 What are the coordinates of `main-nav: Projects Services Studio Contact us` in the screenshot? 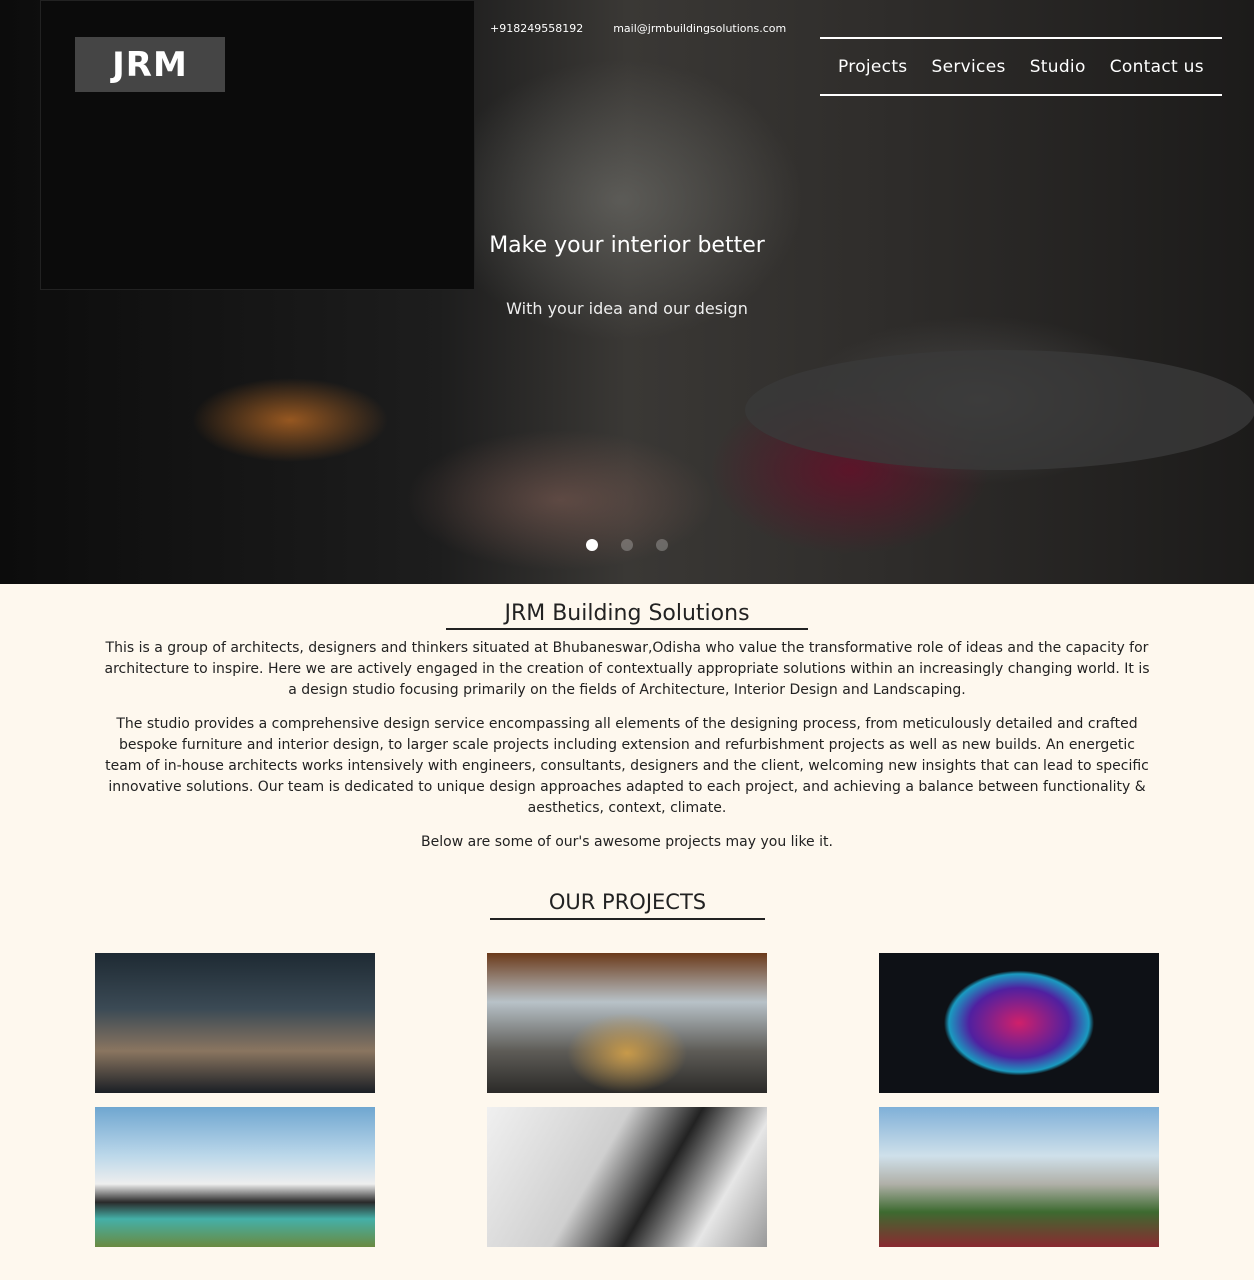 It's located at (1021, 66).